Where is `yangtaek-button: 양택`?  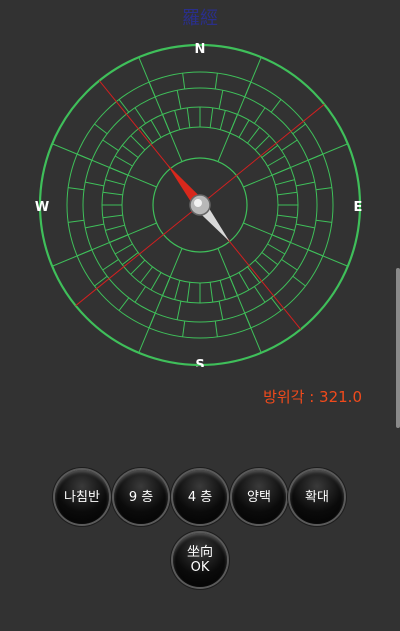 yangtaek-button: 양택 is located at coordinates (259, 497).